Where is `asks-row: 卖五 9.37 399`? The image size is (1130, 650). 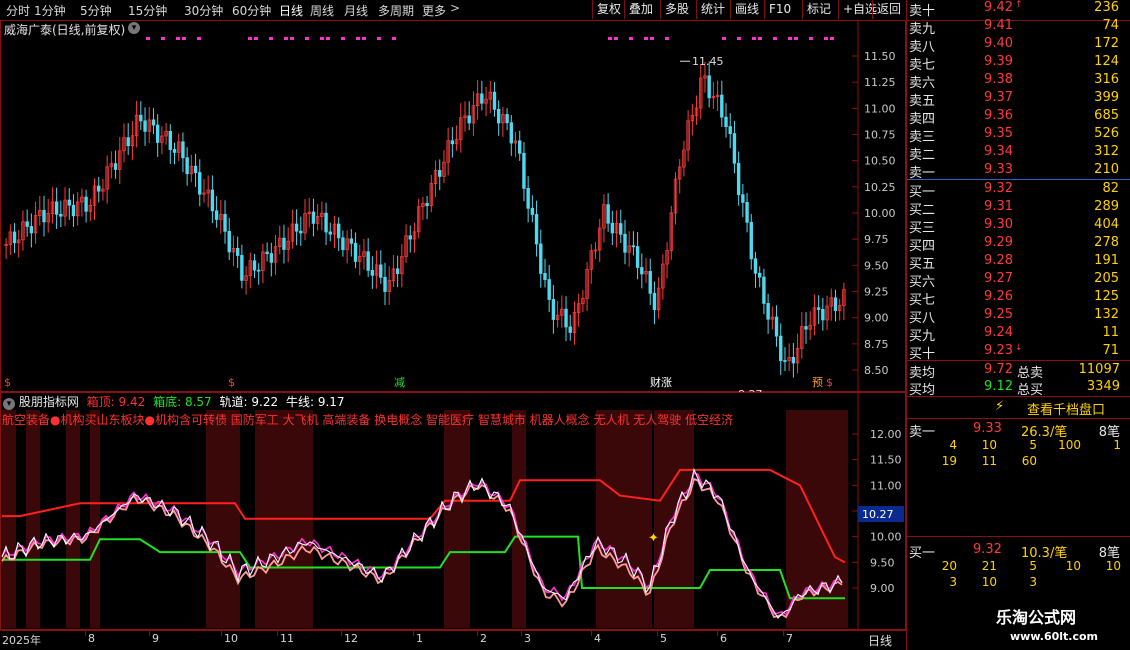
asks-row: 卖五 9.37 399 is located at coordinates (1018, 99).